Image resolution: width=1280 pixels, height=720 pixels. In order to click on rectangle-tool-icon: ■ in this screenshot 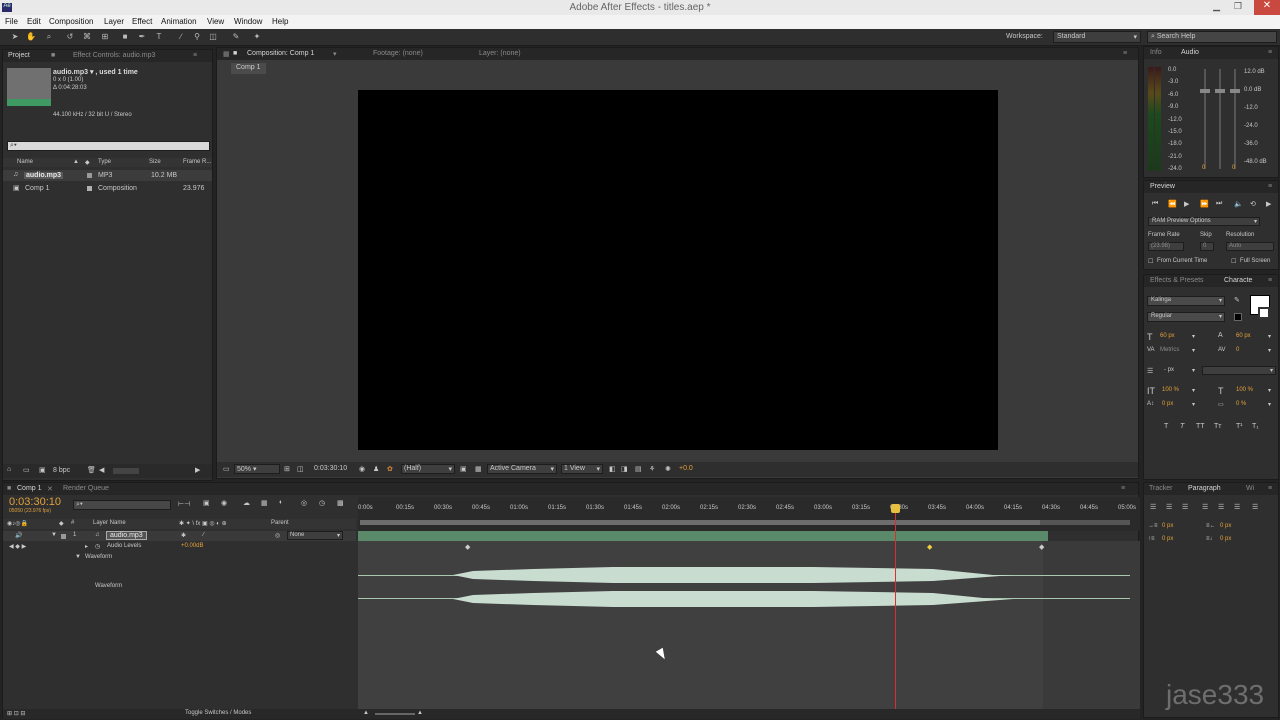, I will do `click(125, 37)`.